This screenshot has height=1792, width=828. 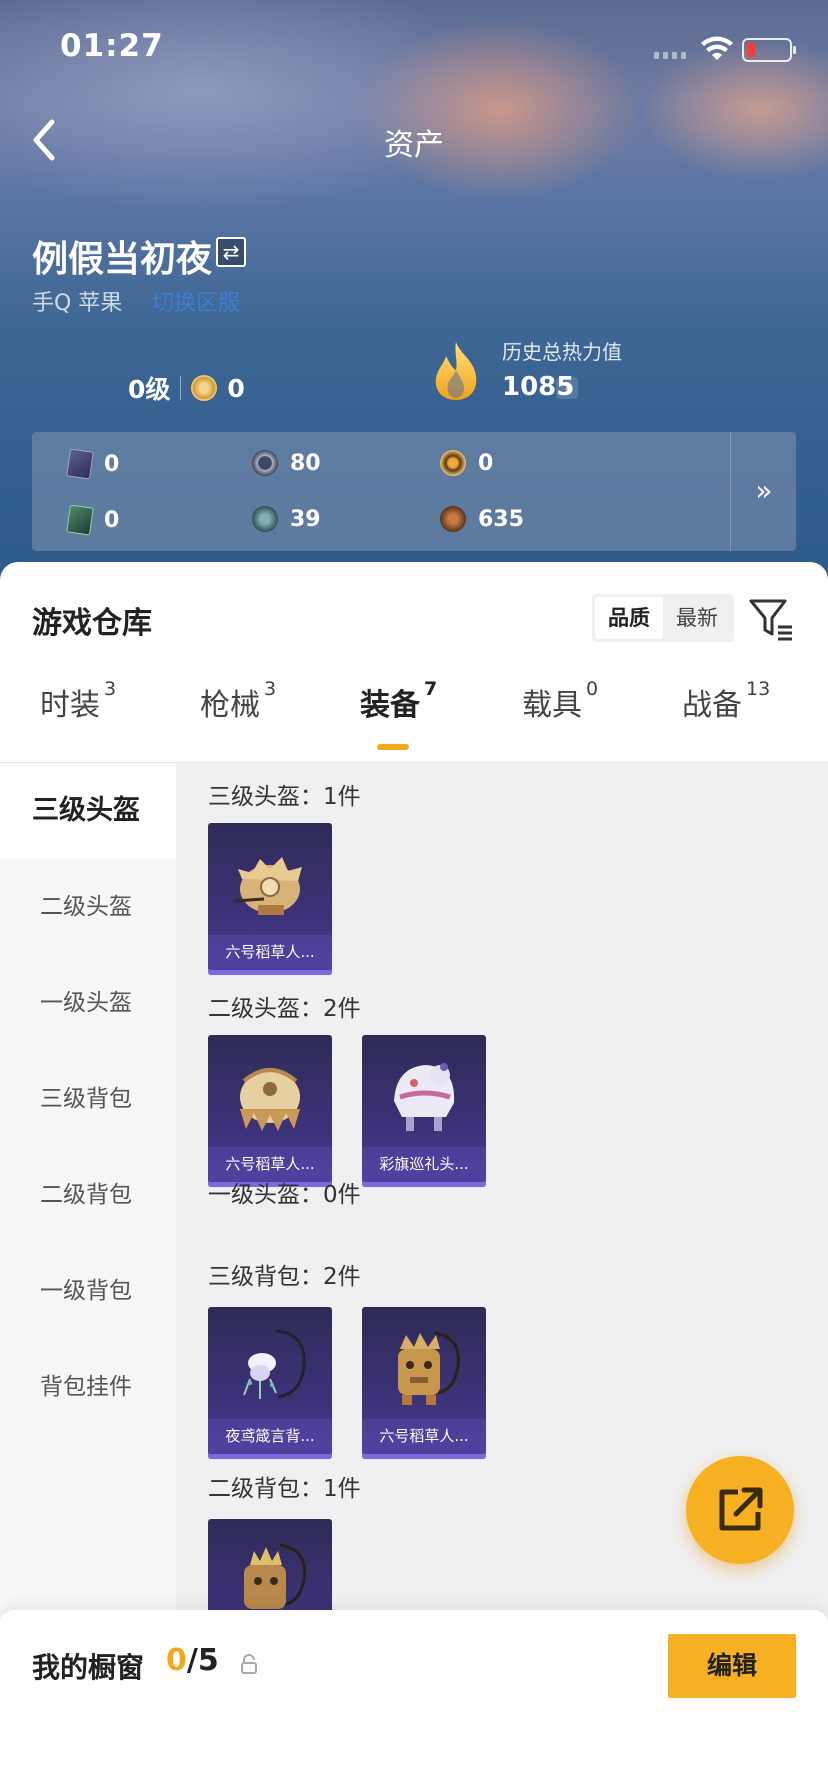 I want to click on tab-fashion: 时装 3, so click(x=78, y=701).